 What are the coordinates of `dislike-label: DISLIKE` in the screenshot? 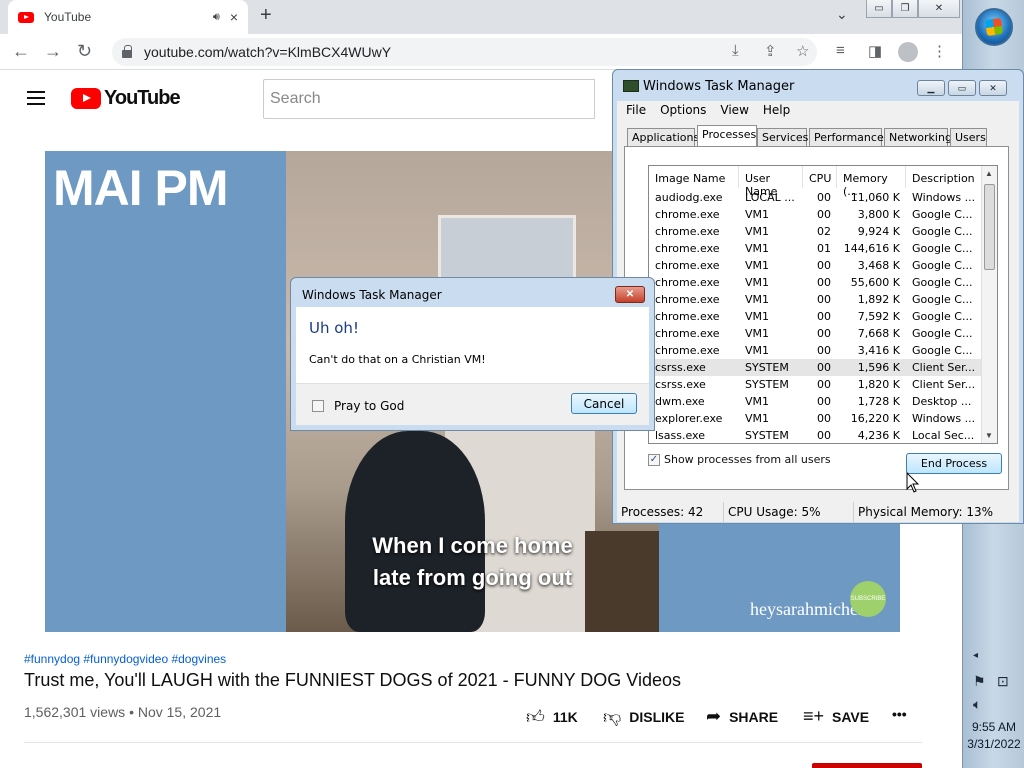 It's located at (657, 717).